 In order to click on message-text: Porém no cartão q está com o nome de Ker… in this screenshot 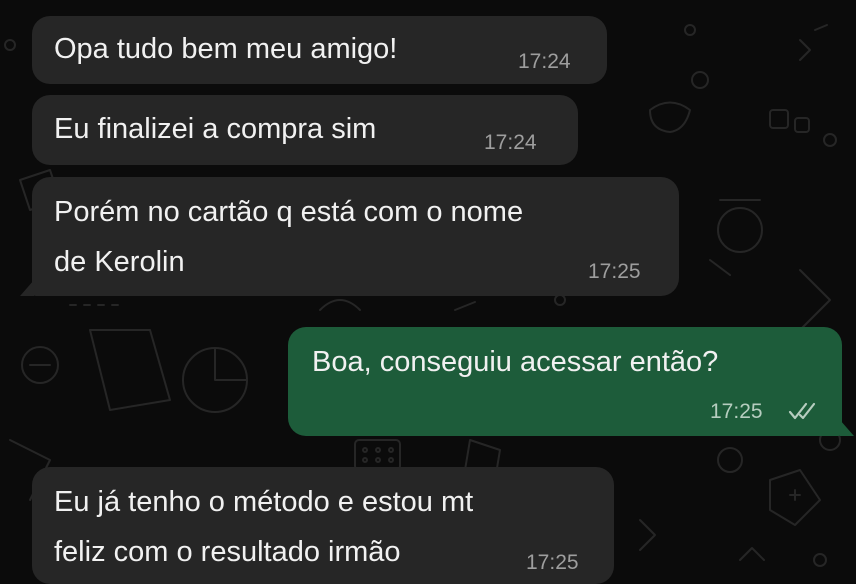, I will do `click(289, 237)`.